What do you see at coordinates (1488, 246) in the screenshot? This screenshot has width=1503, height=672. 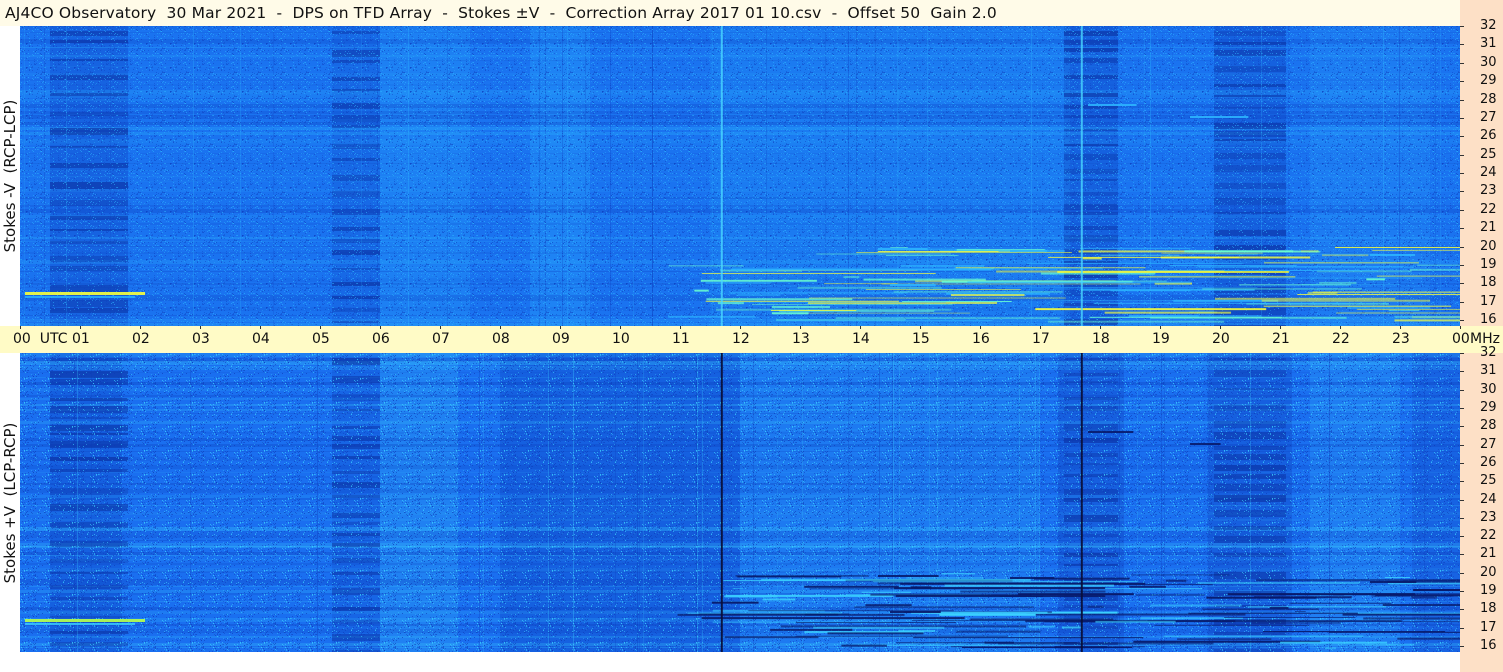 I see `frequency-tick-label: 20` at bounding box center [1488, 246].